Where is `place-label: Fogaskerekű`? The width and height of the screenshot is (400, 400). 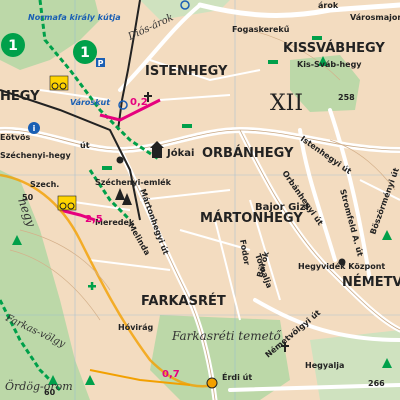
place-label: Fogaskerekű is located at coordinates (261, 29).